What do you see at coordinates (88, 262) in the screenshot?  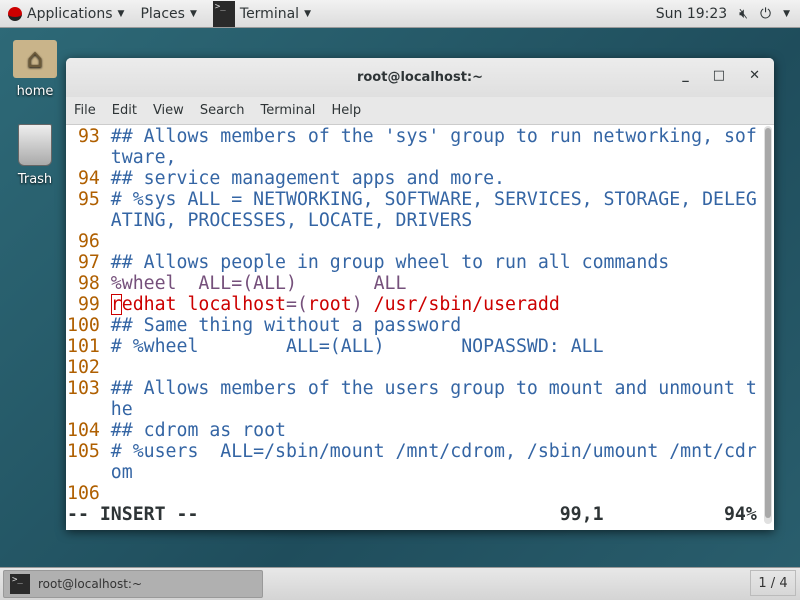 I see `line-number: 97` at bounding box center [88, 262].